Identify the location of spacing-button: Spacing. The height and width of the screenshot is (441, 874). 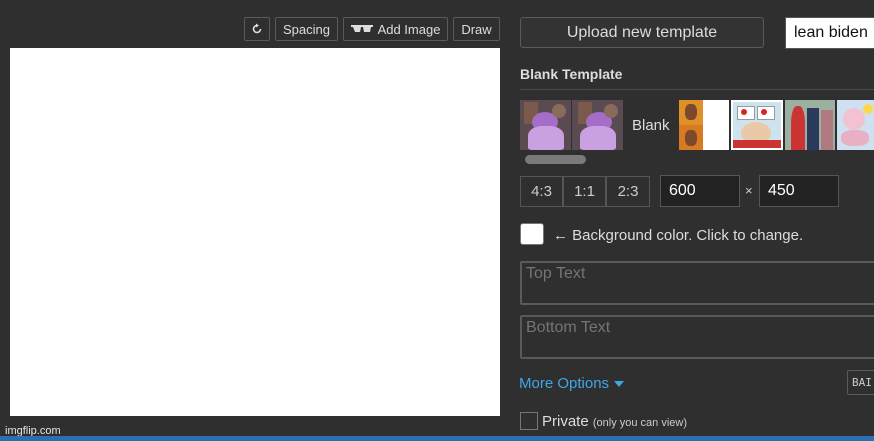
(306, 29).